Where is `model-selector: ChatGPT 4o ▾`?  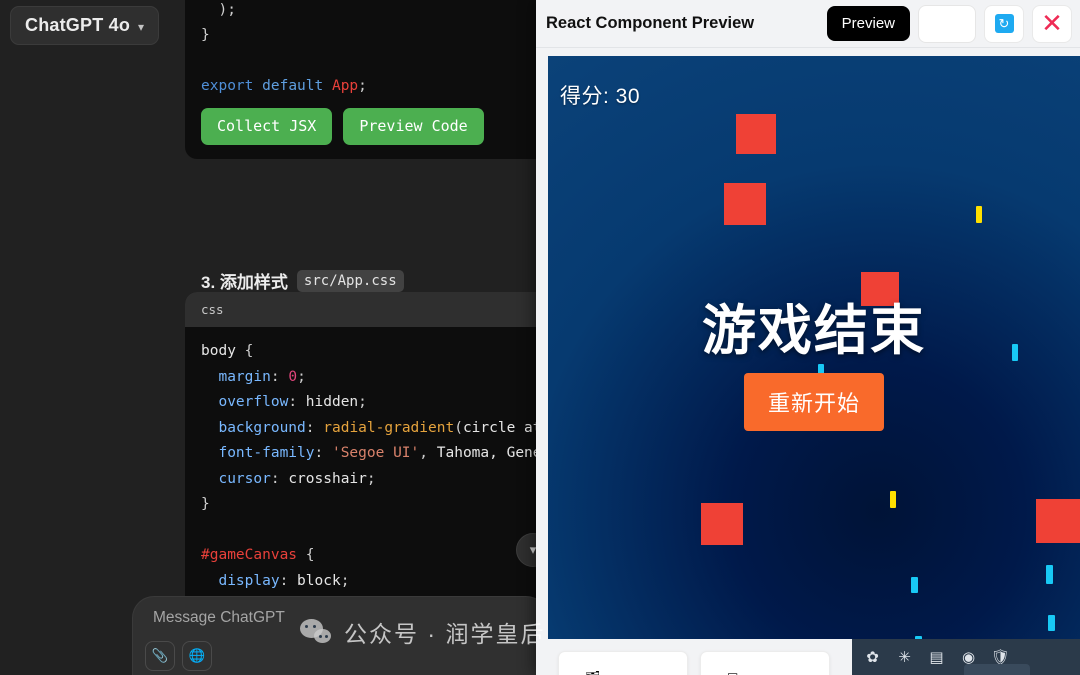
model-selector: ChatGPT 4o ▾ is located at coordinates (85, 25).